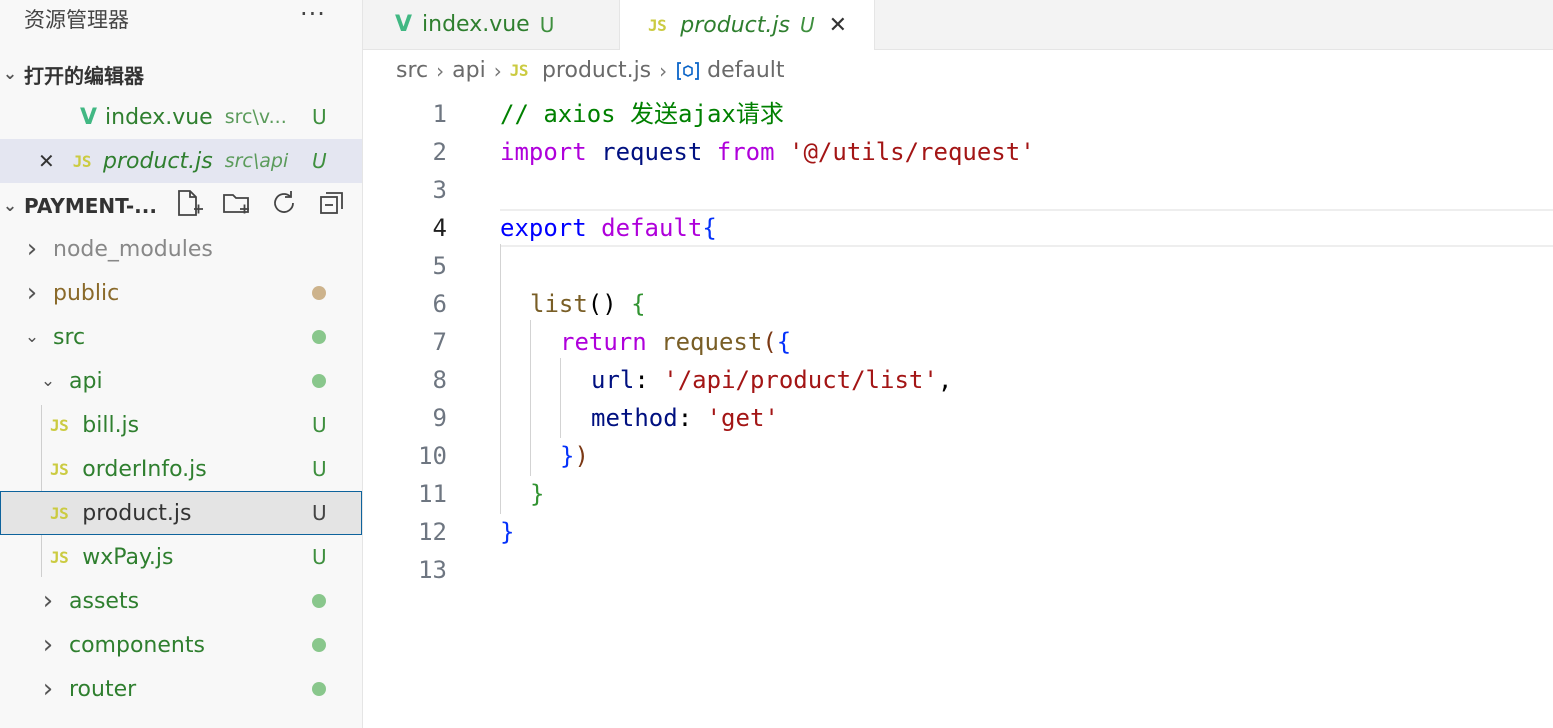  I want to click on code-paren: (, so click(769, 342).